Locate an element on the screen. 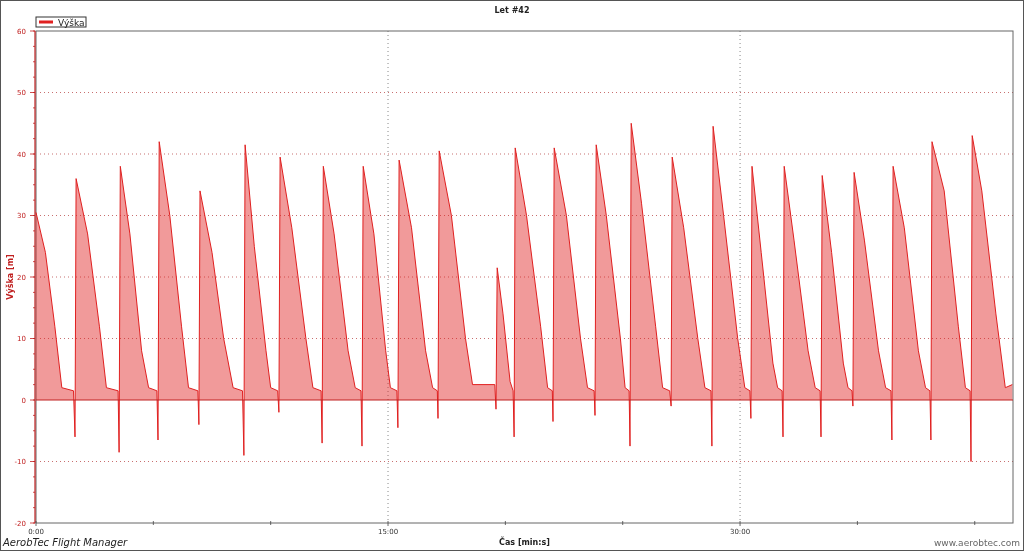  chart-title: Let #42 is located at coordinates (512, 10).